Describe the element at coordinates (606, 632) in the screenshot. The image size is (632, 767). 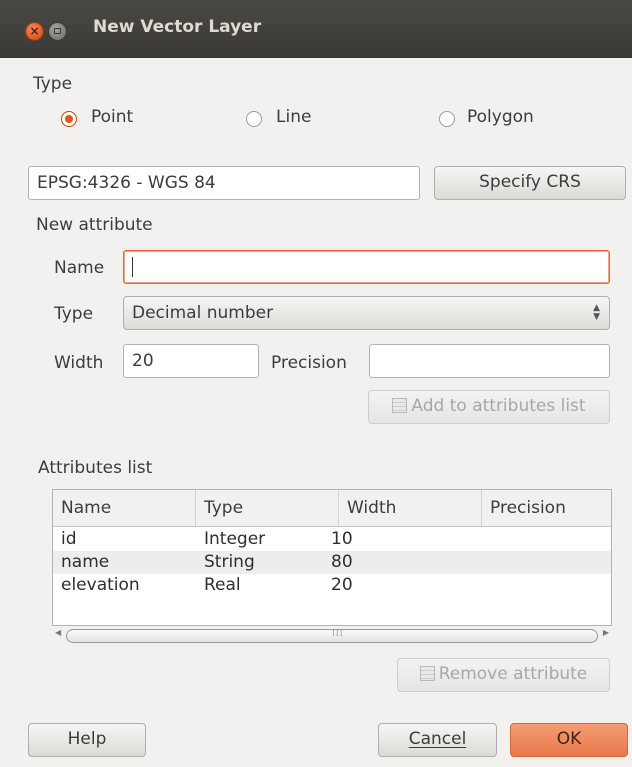
I see `scroll-right-icon: ▶` at that location.